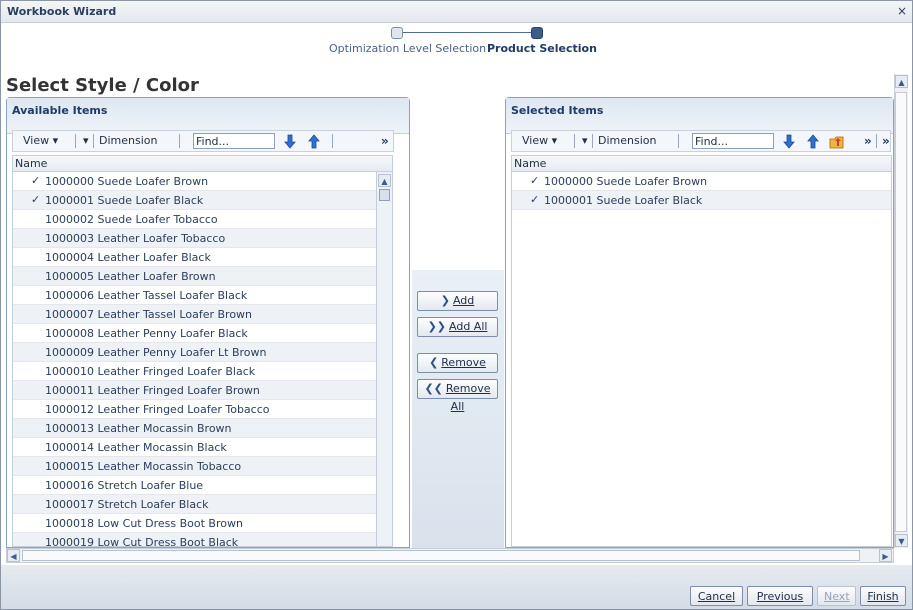  I want to click on list-item-label: 1000007 Leather Tassel Loafer Brown, so click(149, 314).